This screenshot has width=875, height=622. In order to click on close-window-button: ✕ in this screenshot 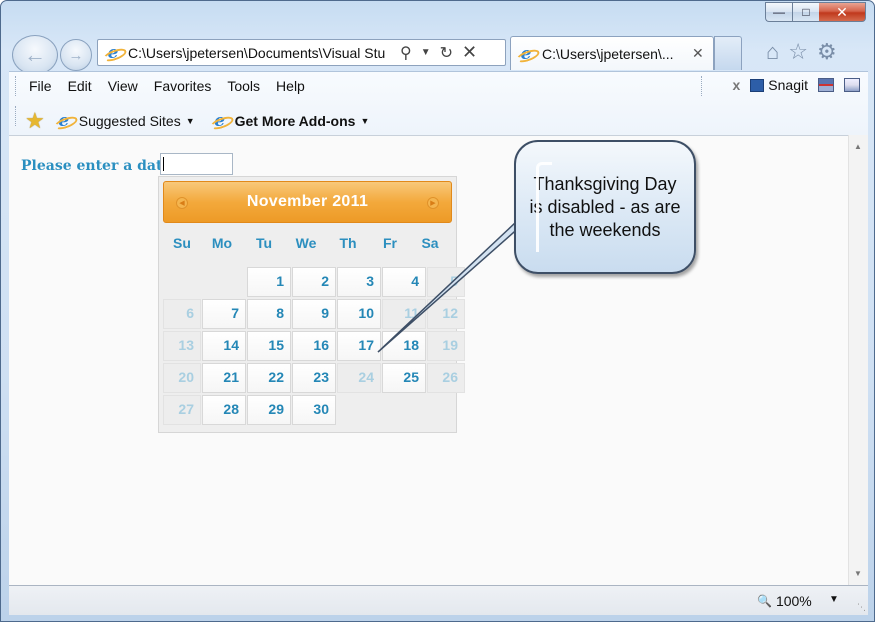, I will do `click(842, 12)`.